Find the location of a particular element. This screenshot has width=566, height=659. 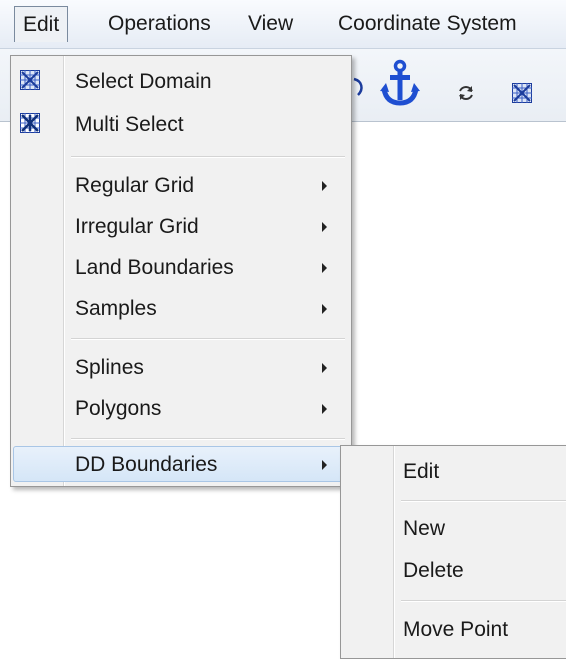

menu-item-multi-select: Multi Select is located at coordinates (181, 125).